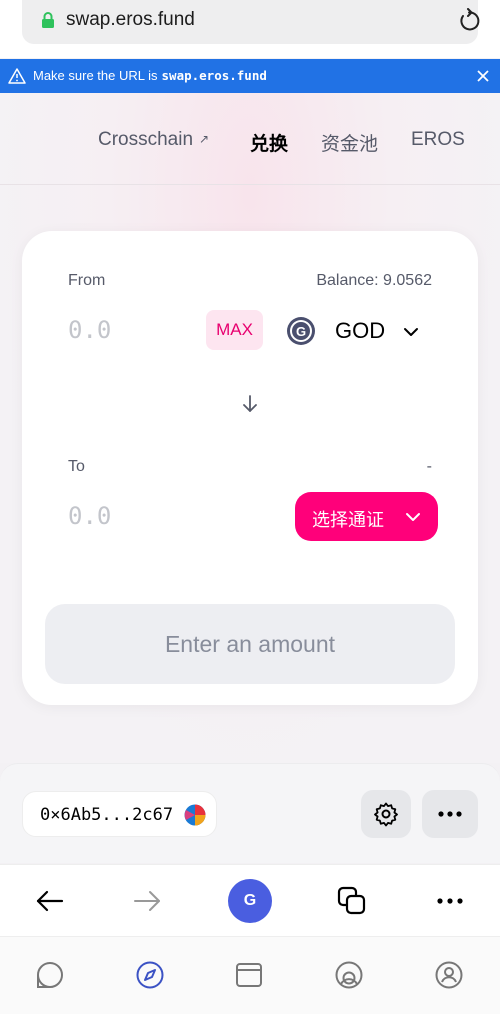 The height and width of the screenshot is (1014, 500). I want to click on banner-message: Make sure the URL is swap.eros.fund, so click(150, 75).